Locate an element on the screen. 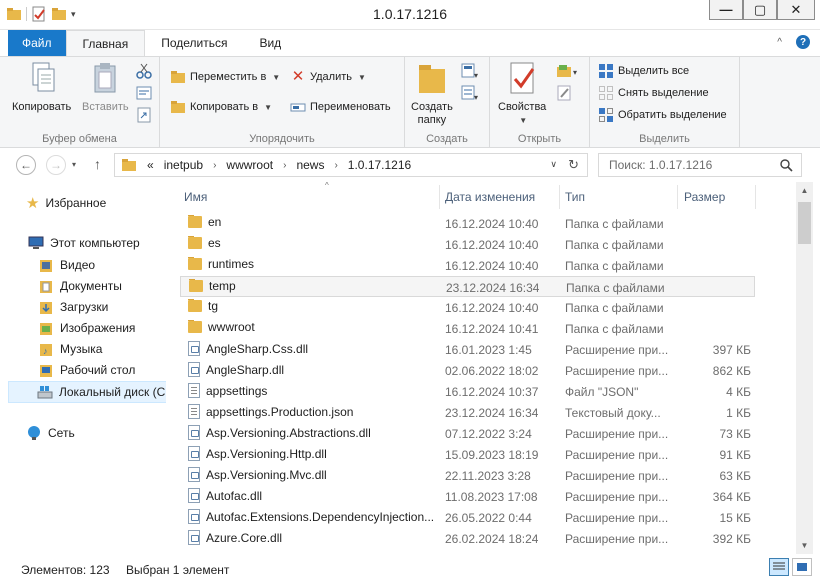 The width and height of the screenshot is (820, 584). minimize-button: — is located at coordinates (726, 10).